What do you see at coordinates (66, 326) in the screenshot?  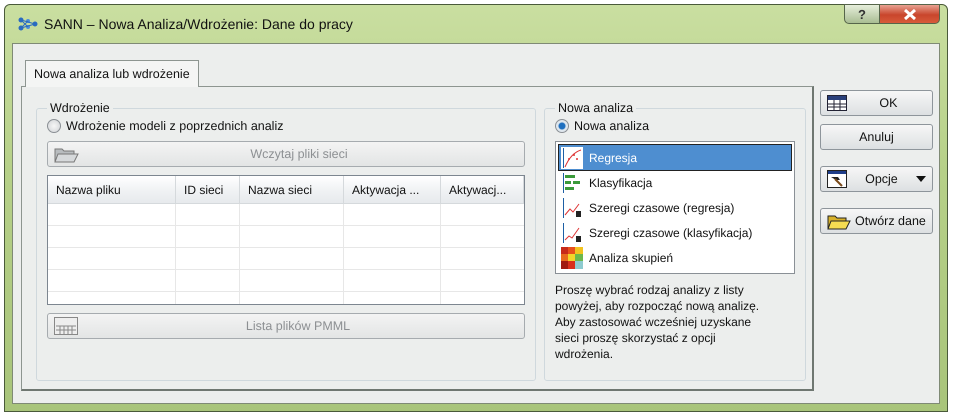 I see `keyboard-icon` at bounding box center [66, 326].